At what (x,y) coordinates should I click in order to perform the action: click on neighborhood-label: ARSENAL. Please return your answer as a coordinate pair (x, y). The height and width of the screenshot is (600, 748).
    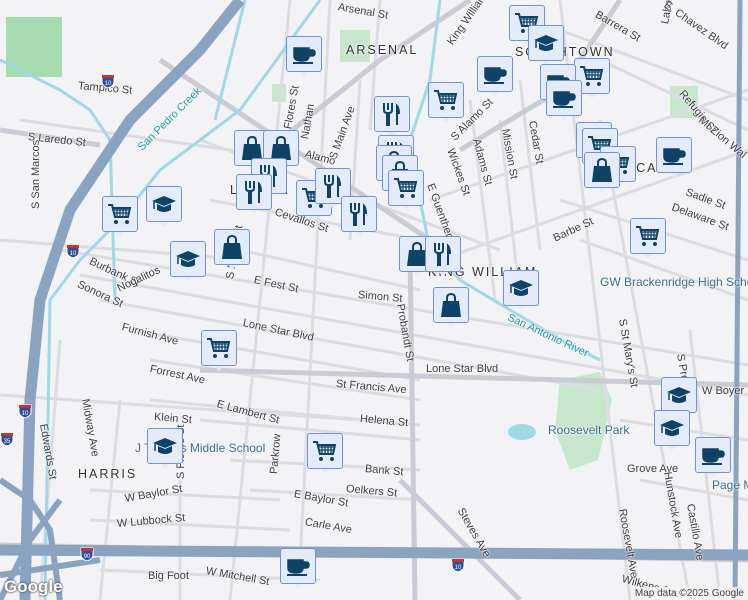
    Looking at the image, I should click on (382, 50).